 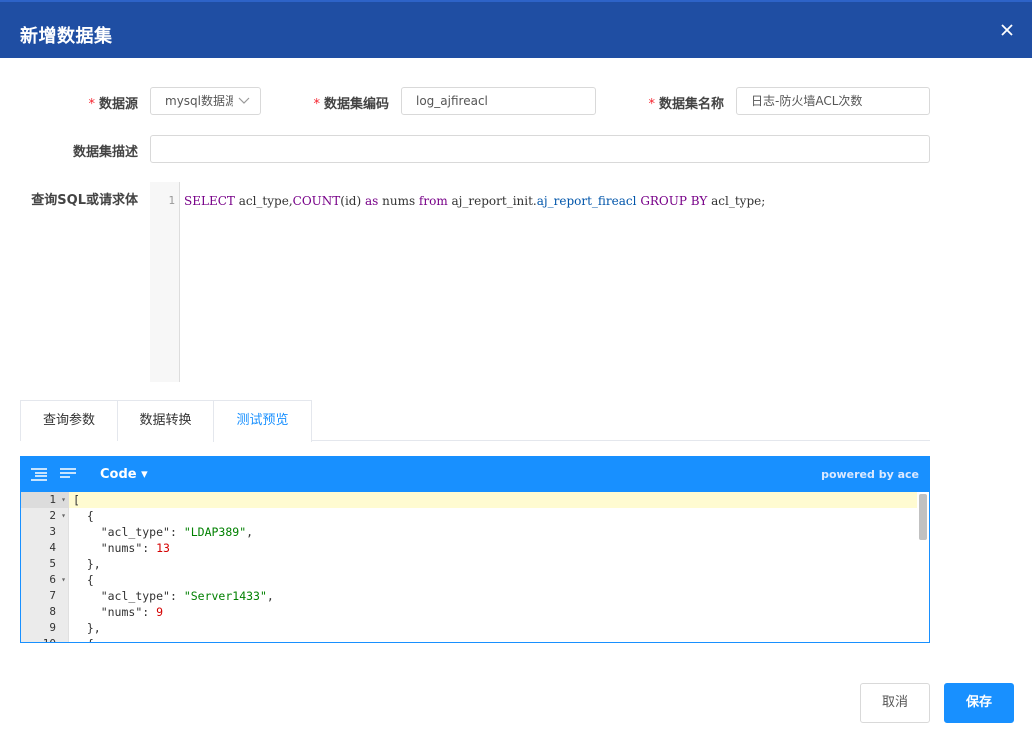 What do you see at coordinates (352, 201) in the screenshot?
I see `sql-token: (id)` at bounding box center [352, 201].